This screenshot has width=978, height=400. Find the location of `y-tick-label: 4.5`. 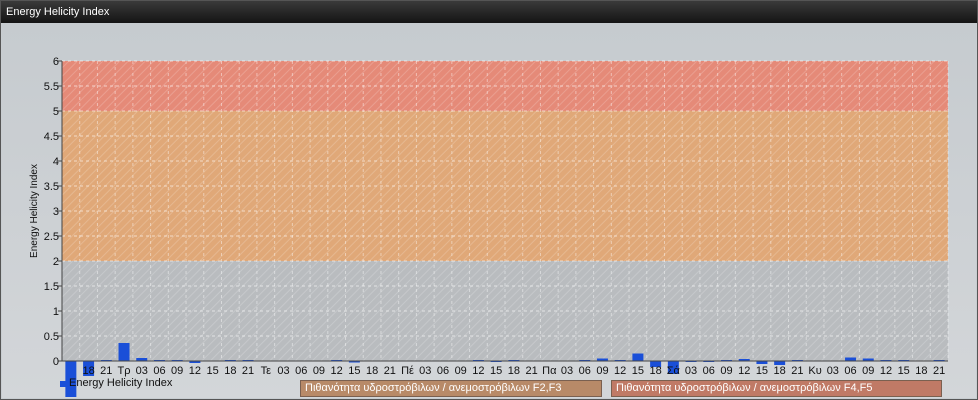

y-tick-label: 4.5 is located at coordinates (51, 137).